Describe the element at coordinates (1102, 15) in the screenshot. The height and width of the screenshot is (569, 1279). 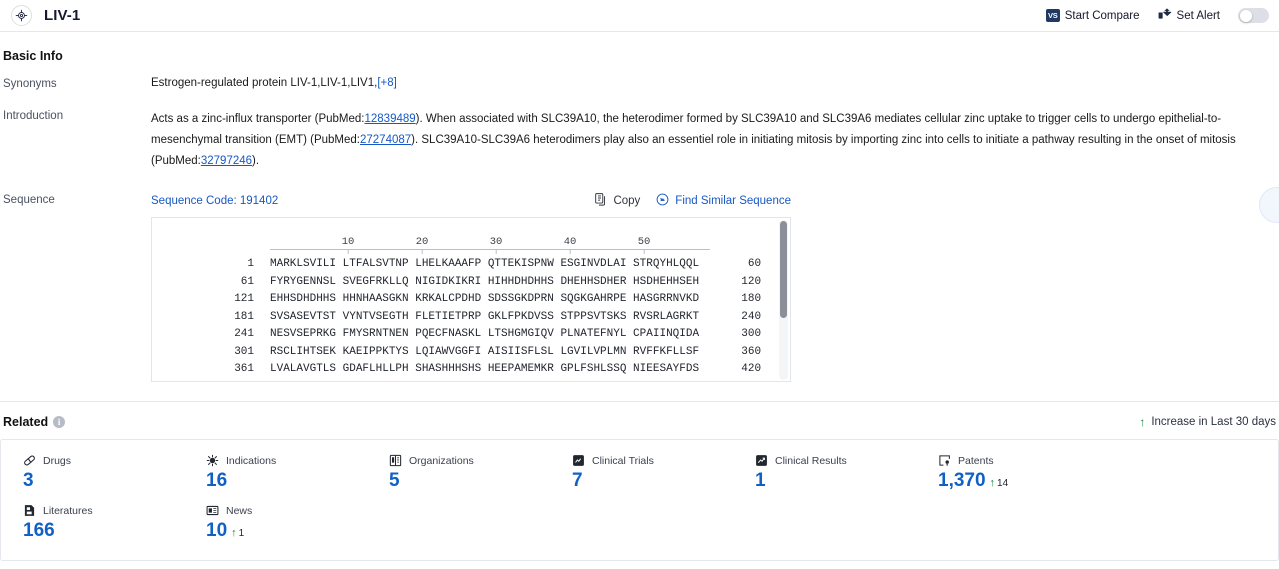
I see `start-compare-label: Start Compare` at that location.